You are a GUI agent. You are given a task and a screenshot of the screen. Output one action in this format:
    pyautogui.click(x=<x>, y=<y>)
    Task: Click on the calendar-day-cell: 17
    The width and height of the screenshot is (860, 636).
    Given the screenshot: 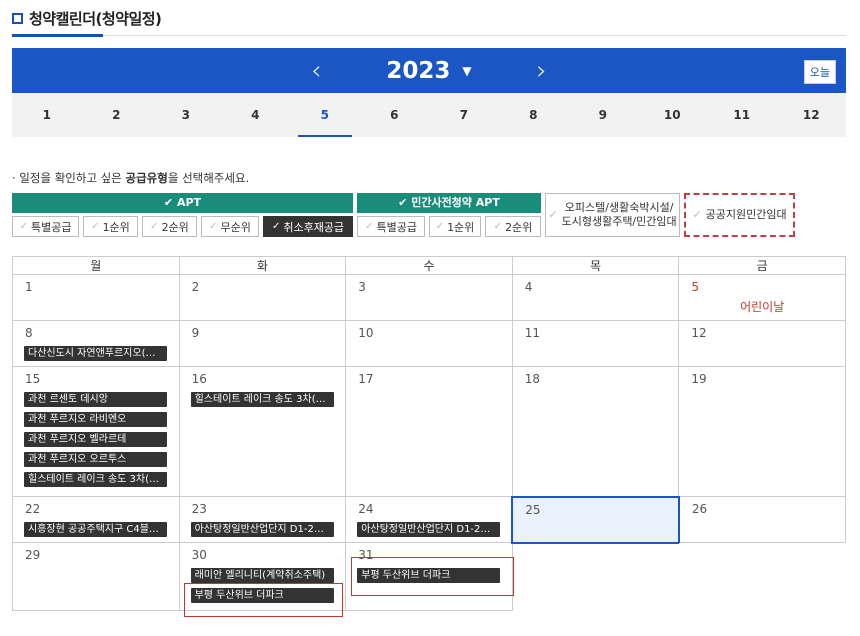 What is the action you would take?
    pyautogui.click(x=429, y=431)
    